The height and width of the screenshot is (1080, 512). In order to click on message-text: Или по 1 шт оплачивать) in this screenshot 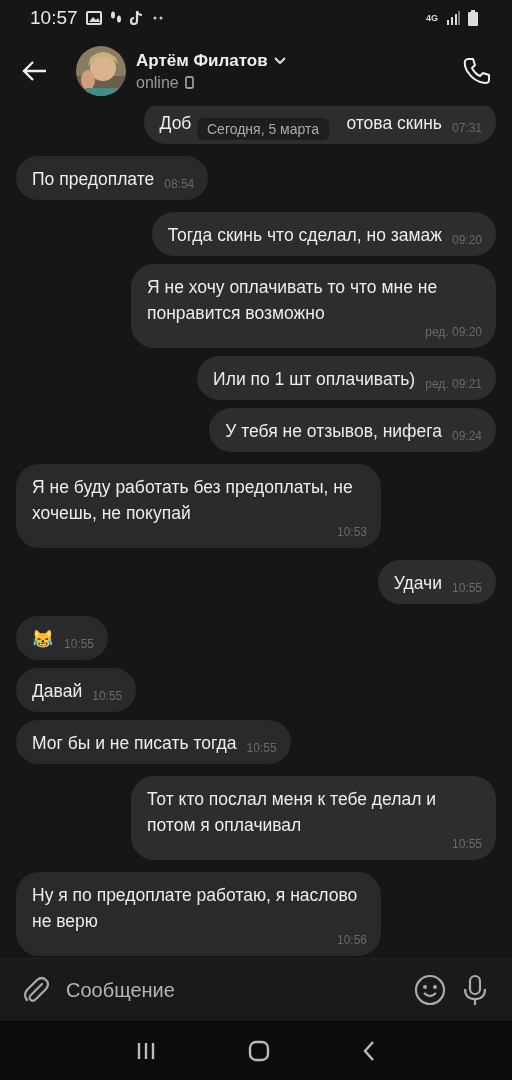, I will do `click(314, 379)`.